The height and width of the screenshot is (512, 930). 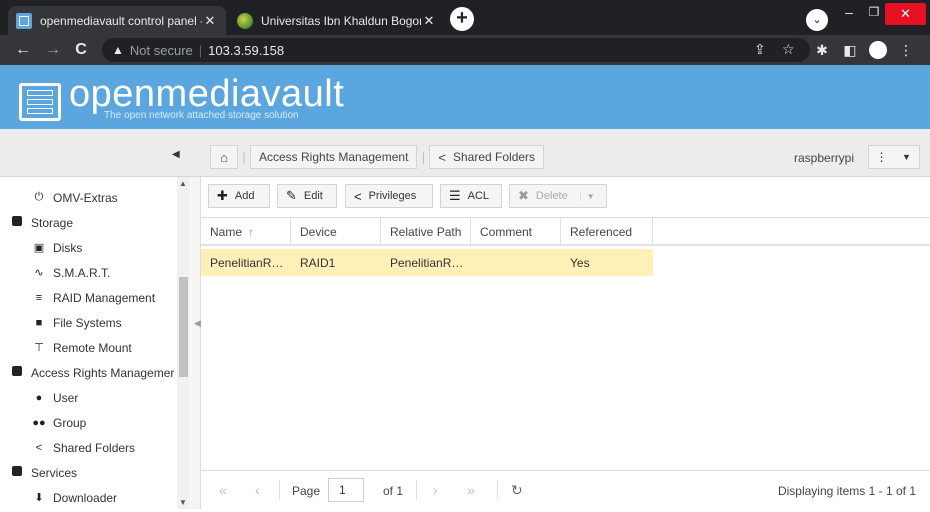 What do you see at coordinates (161, 50) in the screenshot?
I see `security-label: Not secure` at bounding box center [161, 50].